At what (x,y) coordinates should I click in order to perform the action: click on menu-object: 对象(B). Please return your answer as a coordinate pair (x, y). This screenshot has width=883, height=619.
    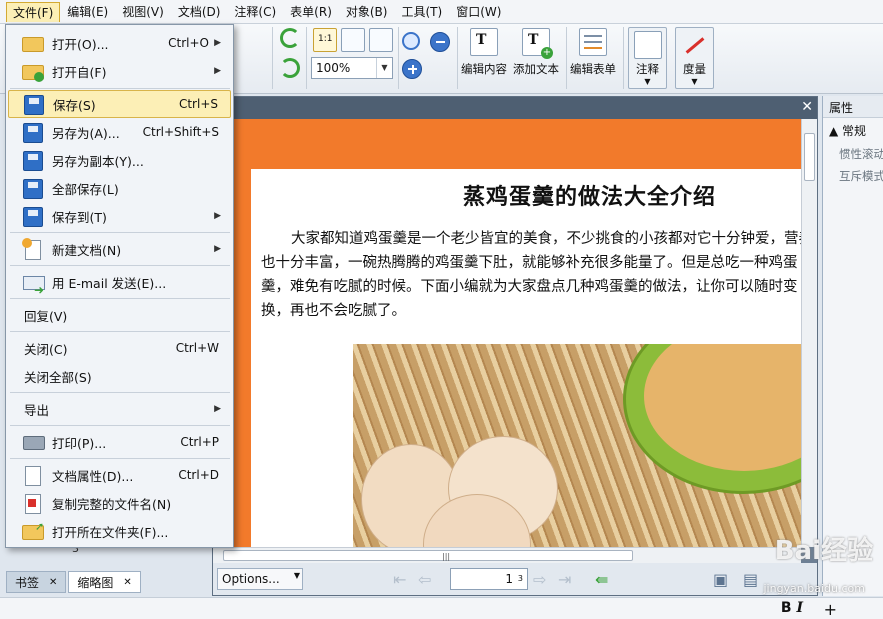
    Looking at the image, I should click on (367, 11).